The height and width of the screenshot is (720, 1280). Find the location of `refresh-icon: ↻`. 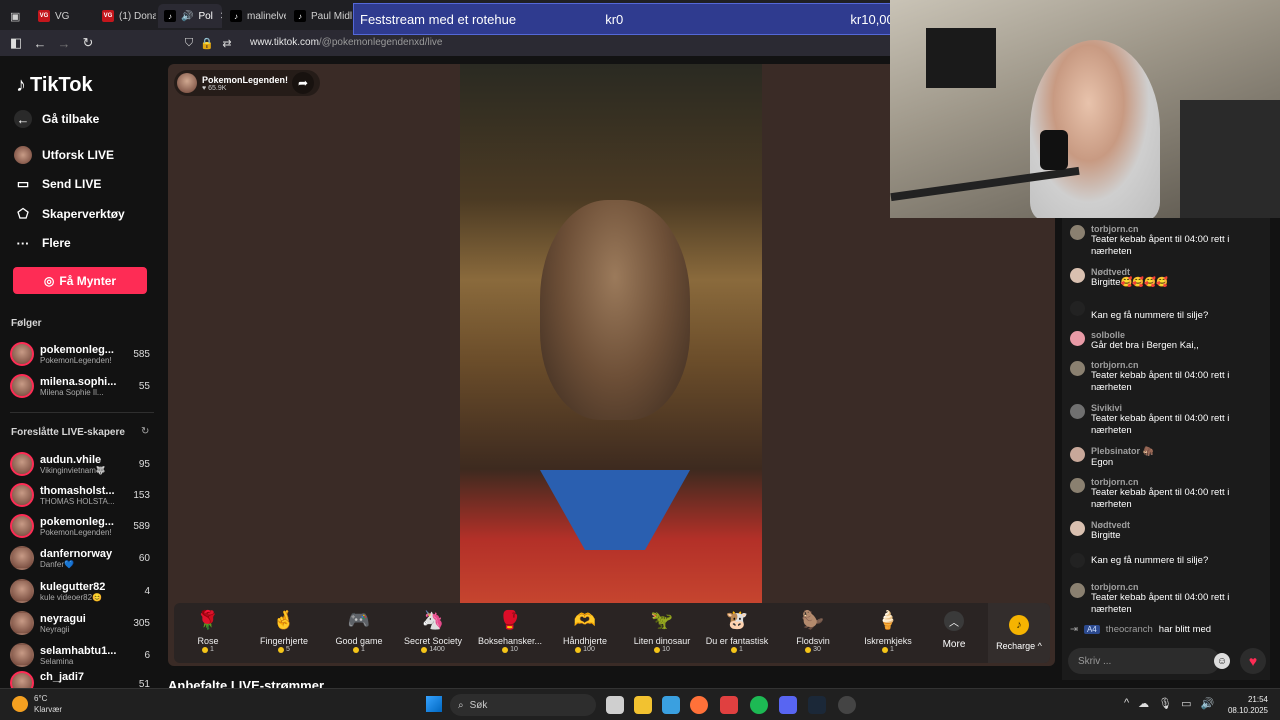

refresh-icon: ↻ is located at coordinates (145, 431).